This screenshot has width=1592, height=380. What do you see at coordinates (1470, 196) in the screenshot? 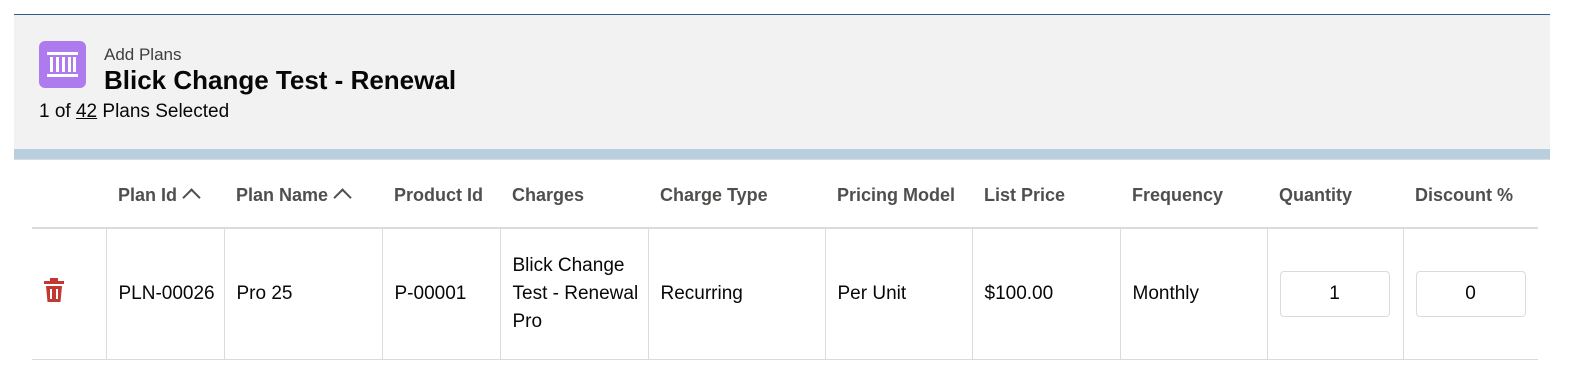
I see `column-header-discount: Discount %` at bounding box center [1470, 196].